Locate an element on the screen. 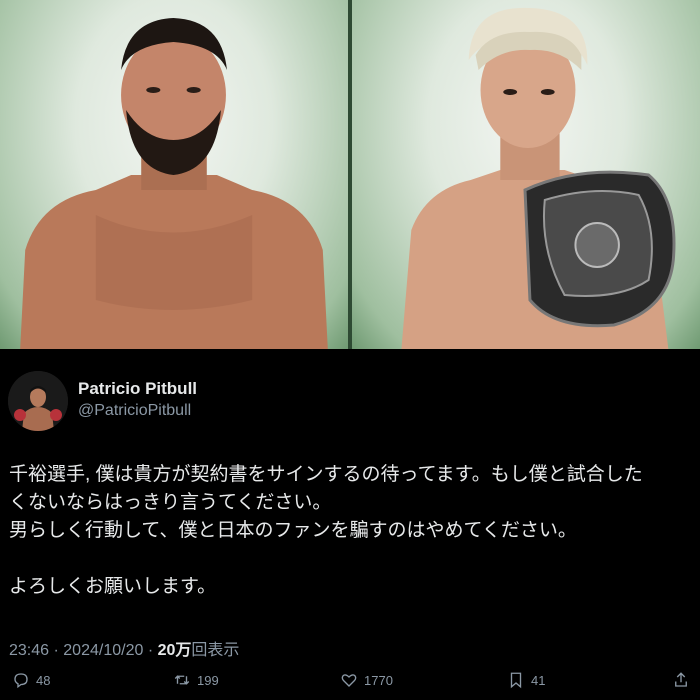 The image size is (700, 700). share-button is located at coordinates (681, 680).